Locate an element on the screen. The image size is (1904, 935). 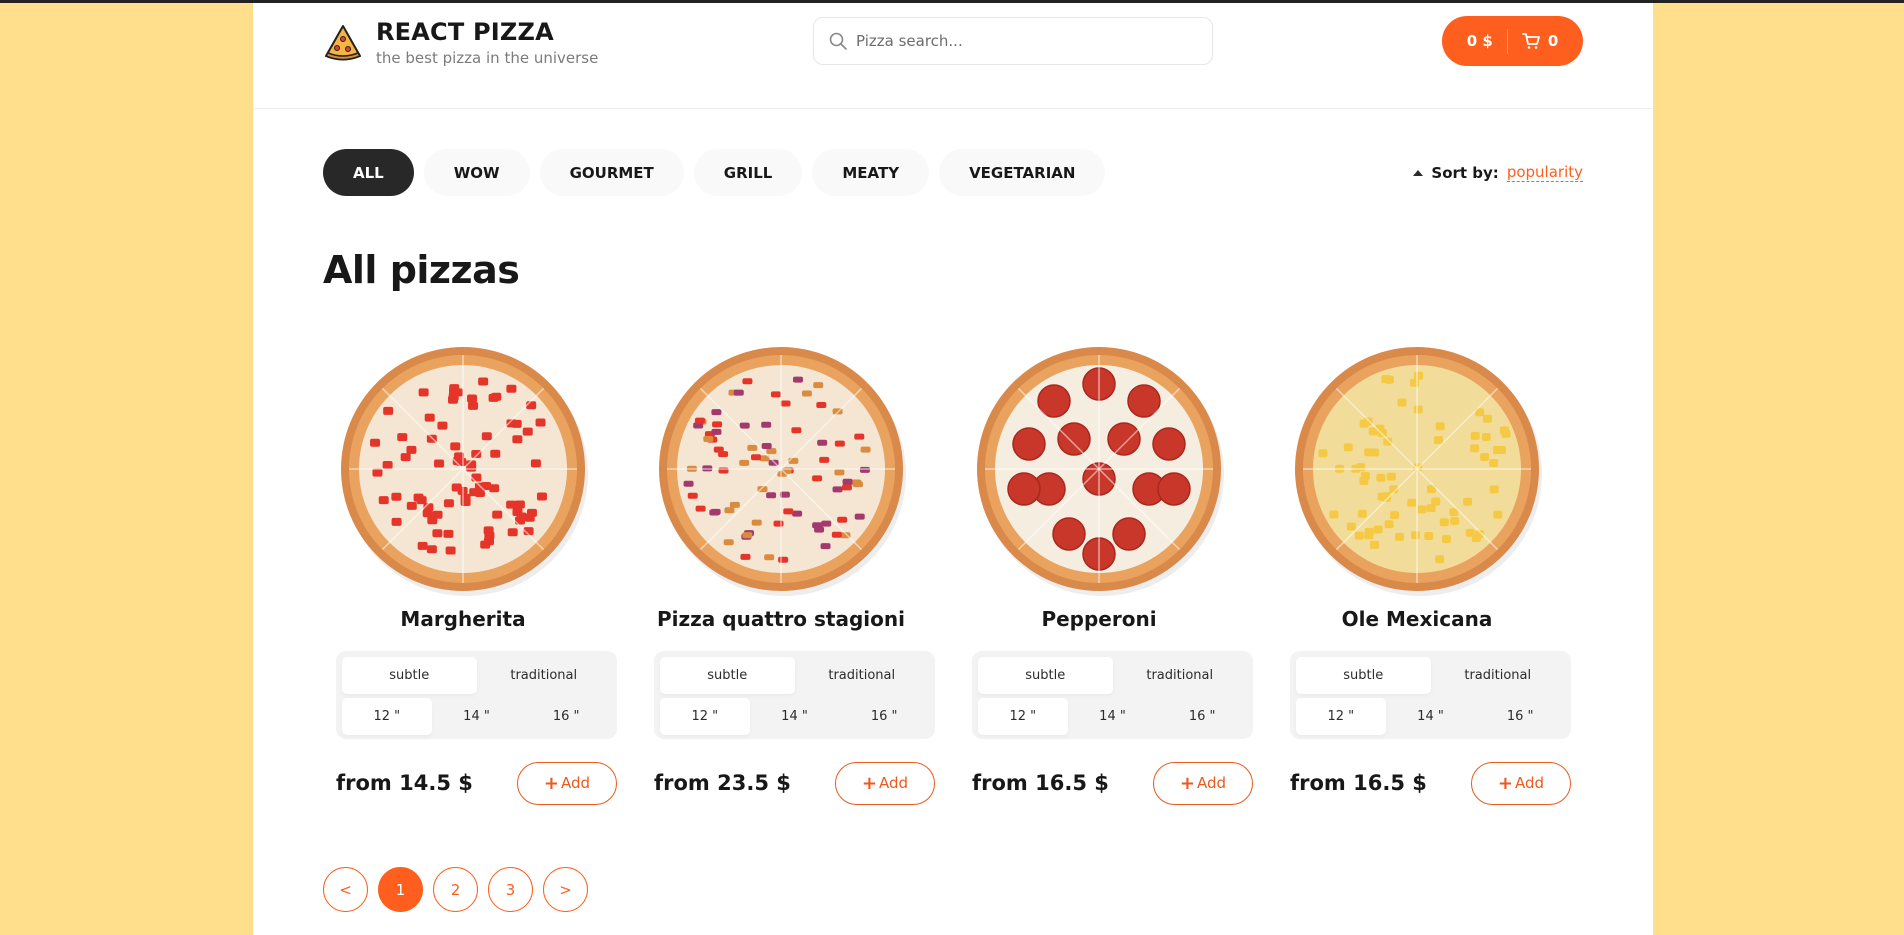
pizza-price: from 14.5 $ is located at coordinates (404, 783).